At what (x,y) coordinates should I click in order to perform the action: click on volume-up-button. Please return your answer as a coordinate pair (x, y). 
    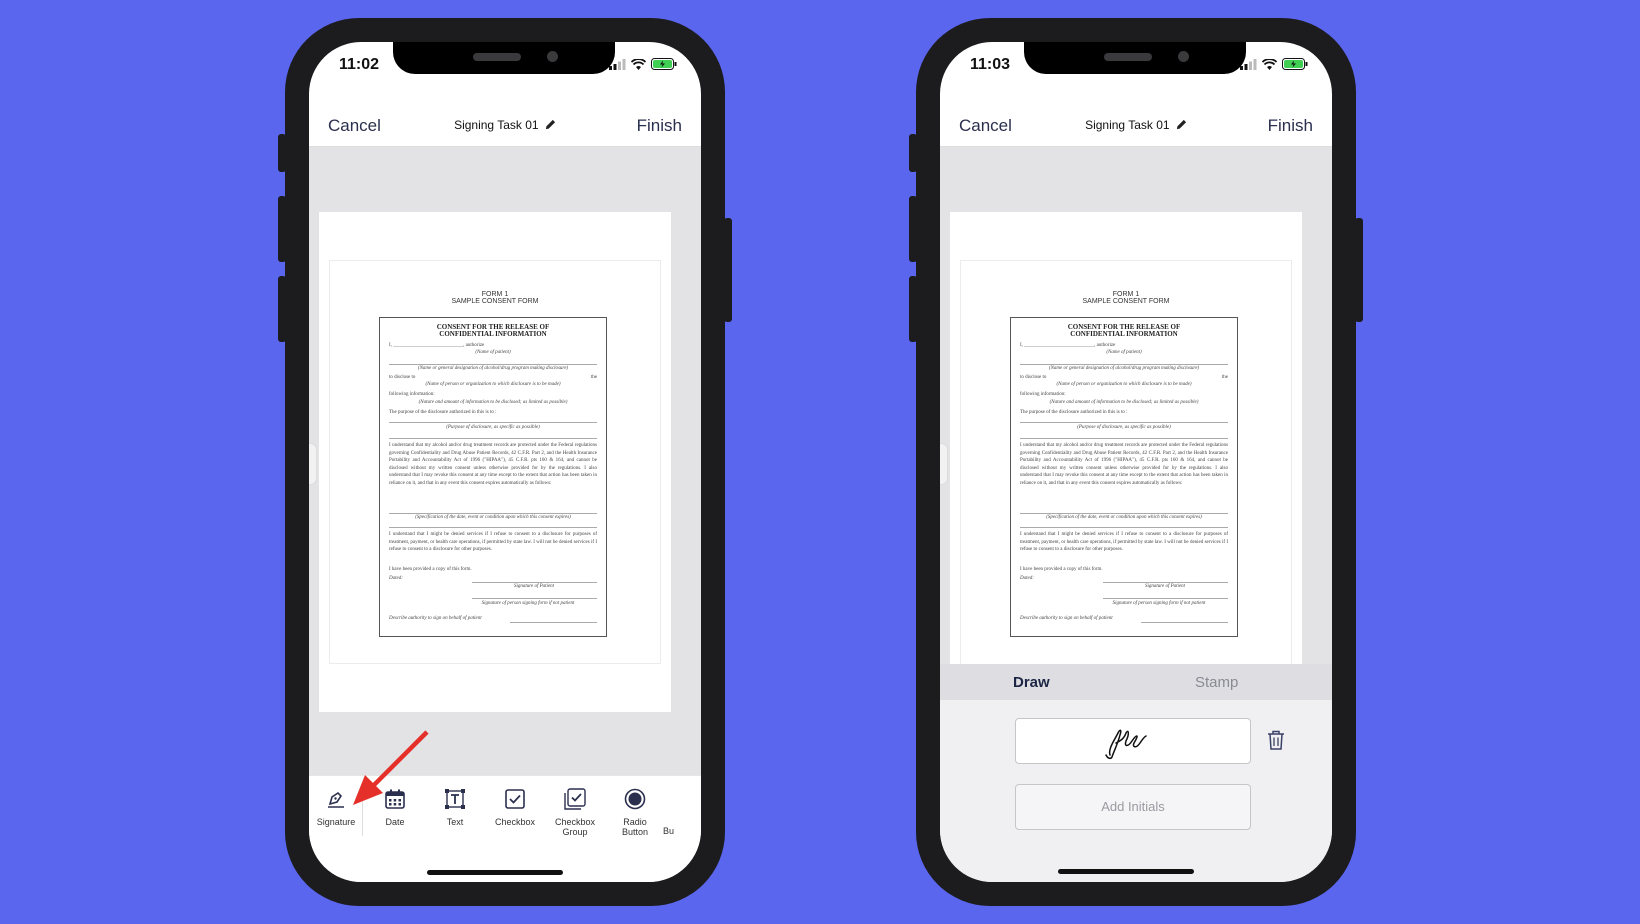
    Looking at the image, I should click on (913, 229).